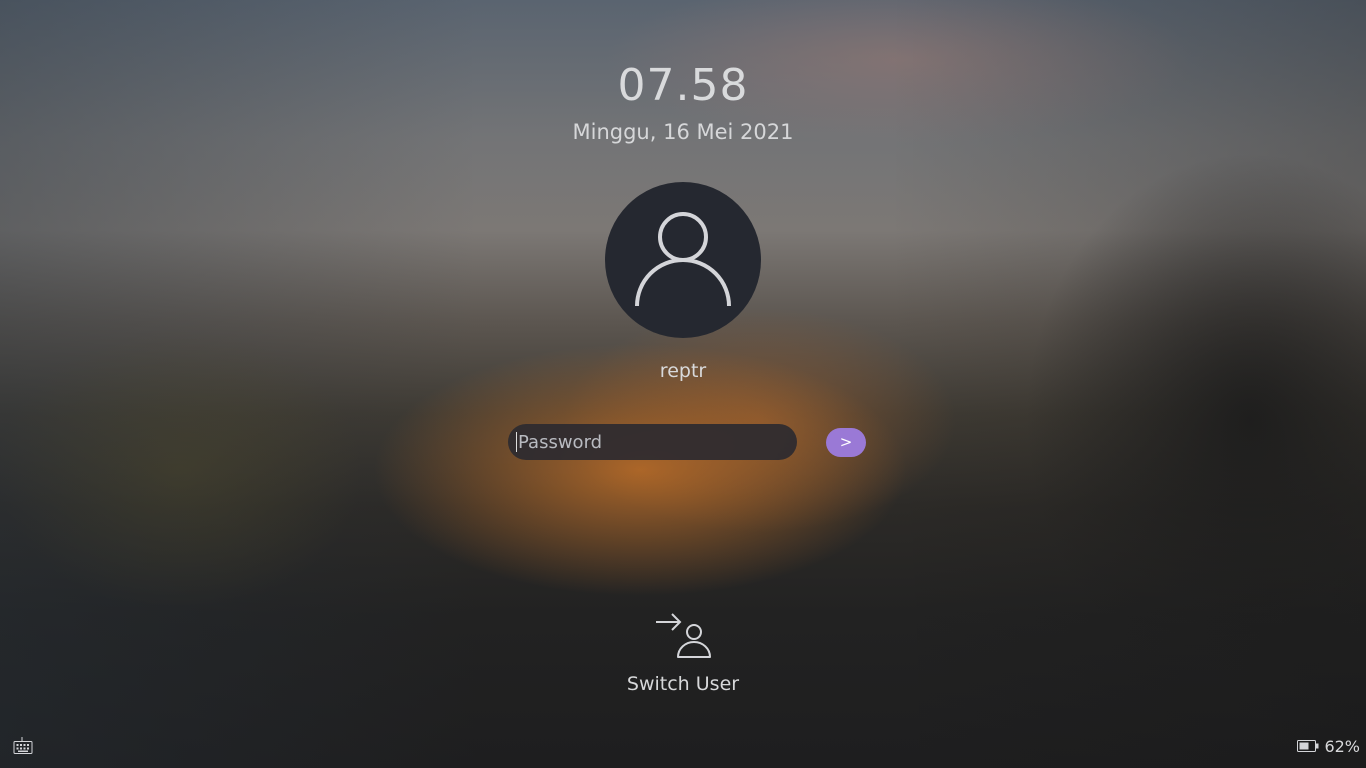 This screenshot has width=1366, height=768. I want to click on switch-user-button: Switch User, so click(683, 654).